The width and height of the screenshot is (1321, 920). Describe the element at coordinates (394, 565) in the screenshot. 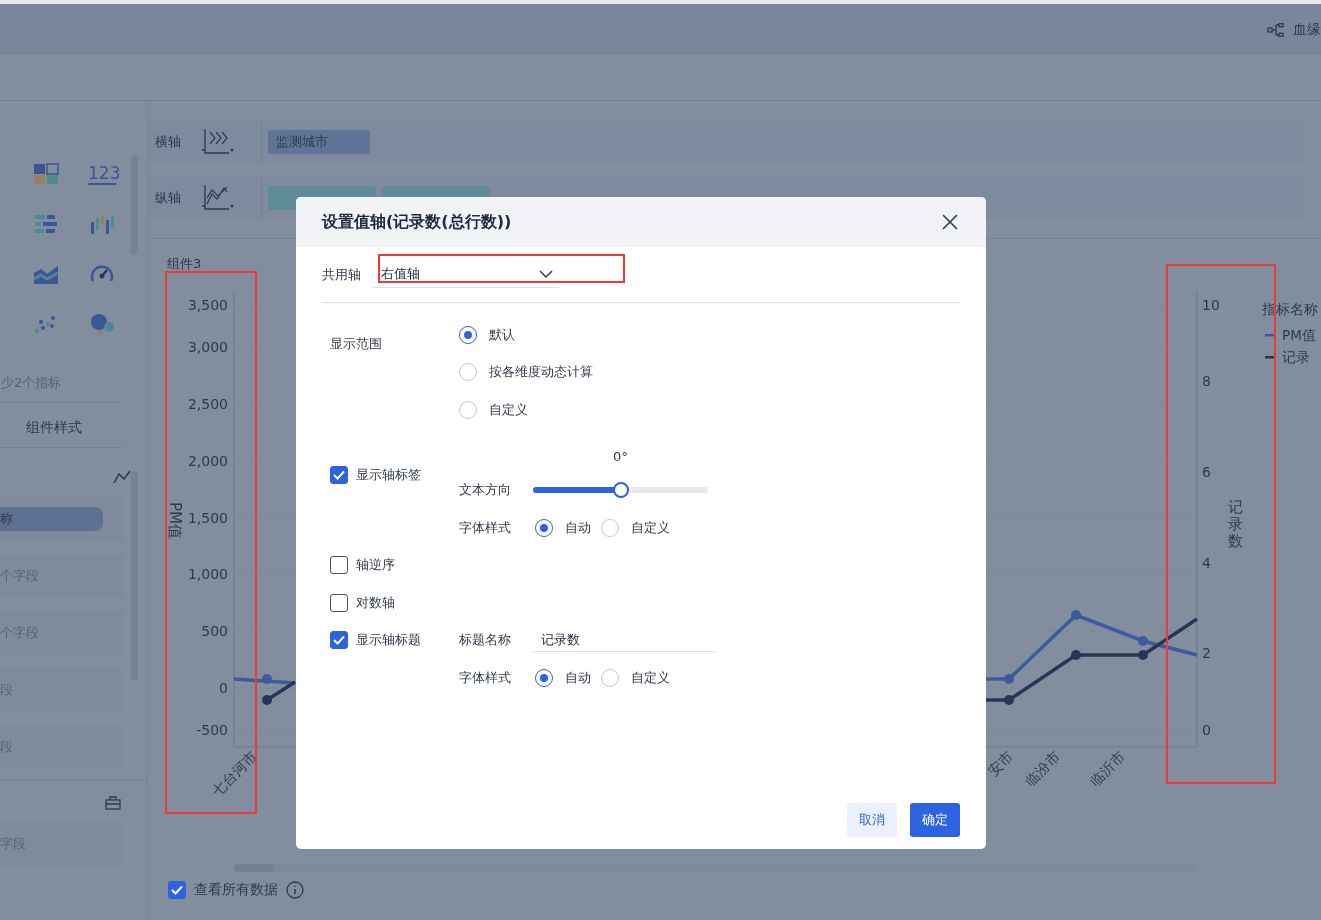

I see `checkbox-option: 轴逆序` at that location.